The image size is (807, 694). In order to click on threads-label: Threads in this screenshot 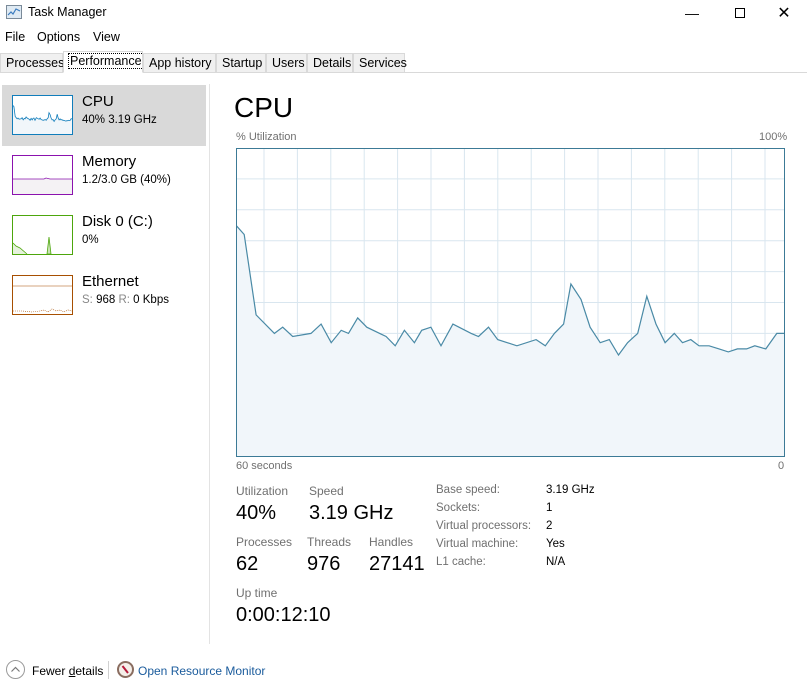, I will do `click(329, 542)`.